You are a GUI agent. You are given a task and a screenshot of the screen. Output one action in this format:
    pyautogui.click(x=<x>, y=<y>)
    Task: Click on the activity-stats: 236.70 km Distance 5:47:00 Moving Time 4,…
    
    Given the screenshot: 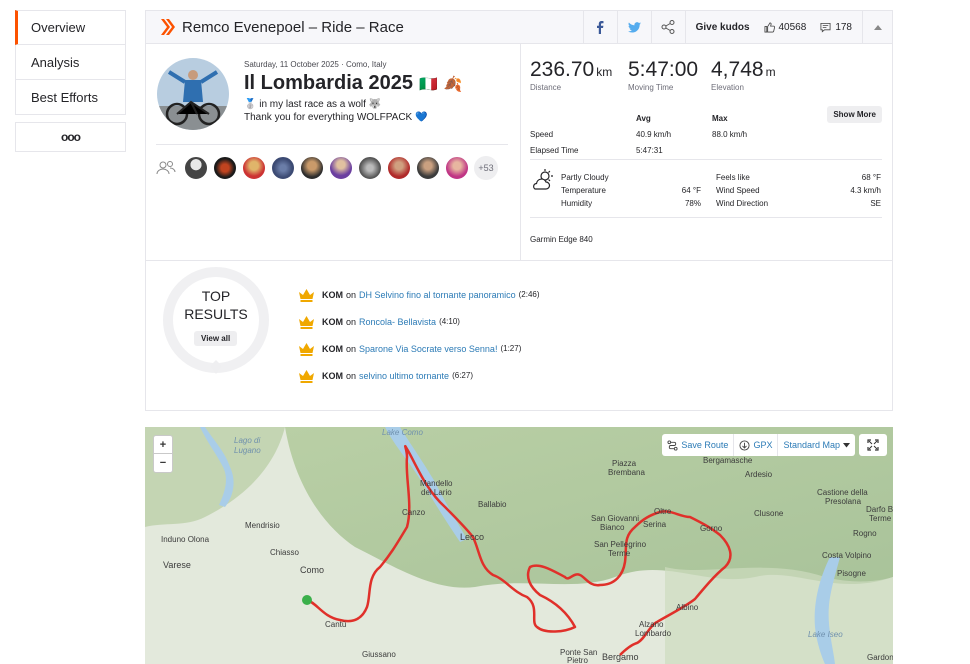 What is the action you would take?
    pyautogui.click(x=707, y=152)
    